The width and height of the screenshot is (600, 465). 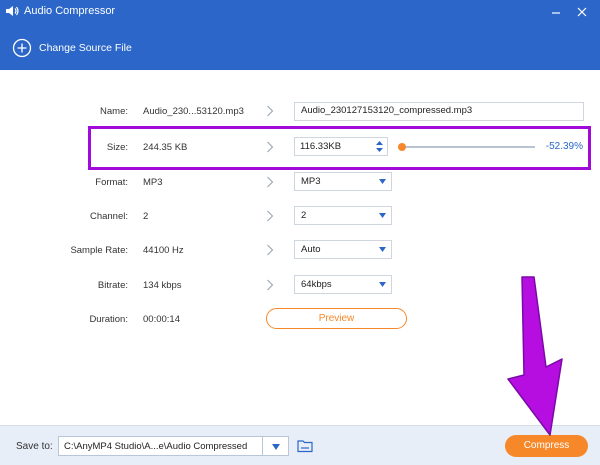 I want to click on save-path-field: C:\AnyMP4 Studio\A...e\Audio Compressed, so click(x=160, y=446).